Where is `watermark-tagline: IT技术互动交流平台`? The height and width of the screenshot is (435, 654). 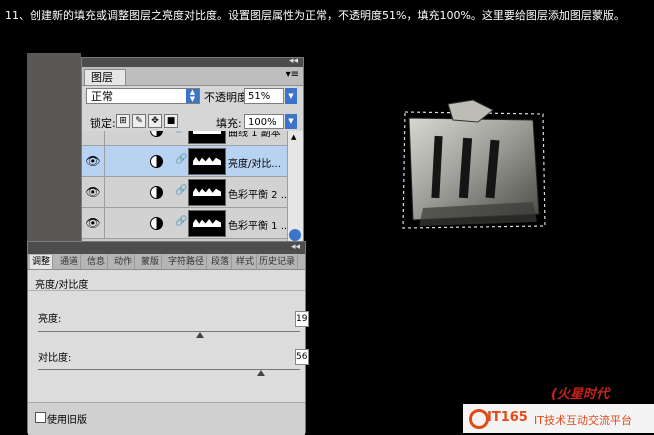 watermark-tagline: IT技术互动交流平台 is located at coordinates (583, 420).